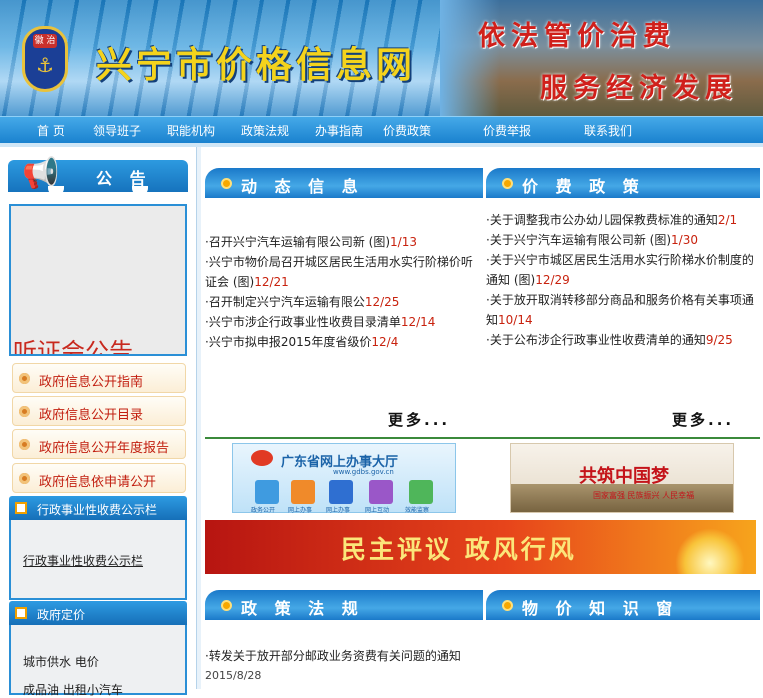 This screenshot has width=763, height=698. Describe the element at coordinates (73, 689) in the screenshot. I see `pricing-item: 成品油 出租小汽车` at that location.